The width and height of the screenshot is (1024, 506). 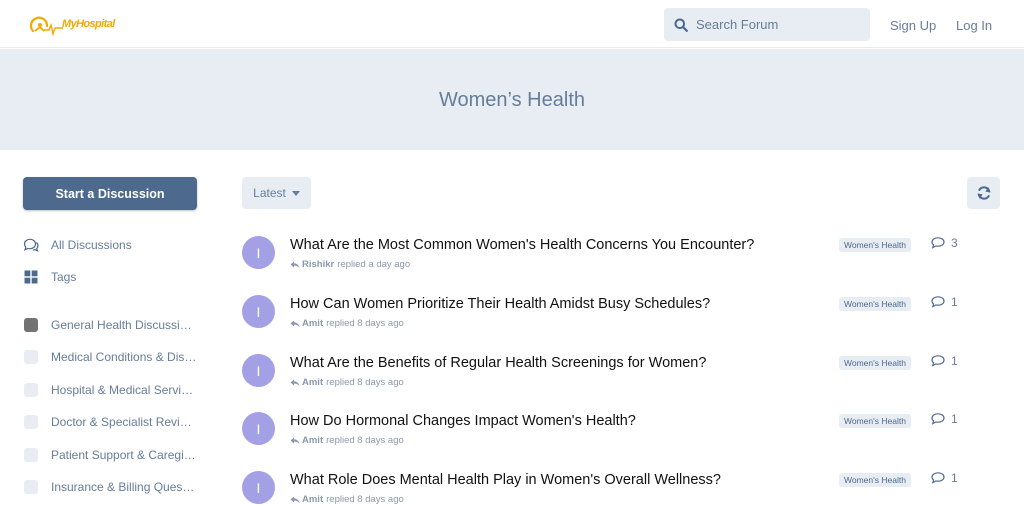 What do you see at coordinates (512, 24) in the screenshot?
I see `site-header: MyHospital Sign Up Log In` at bounding box center [512, 24].